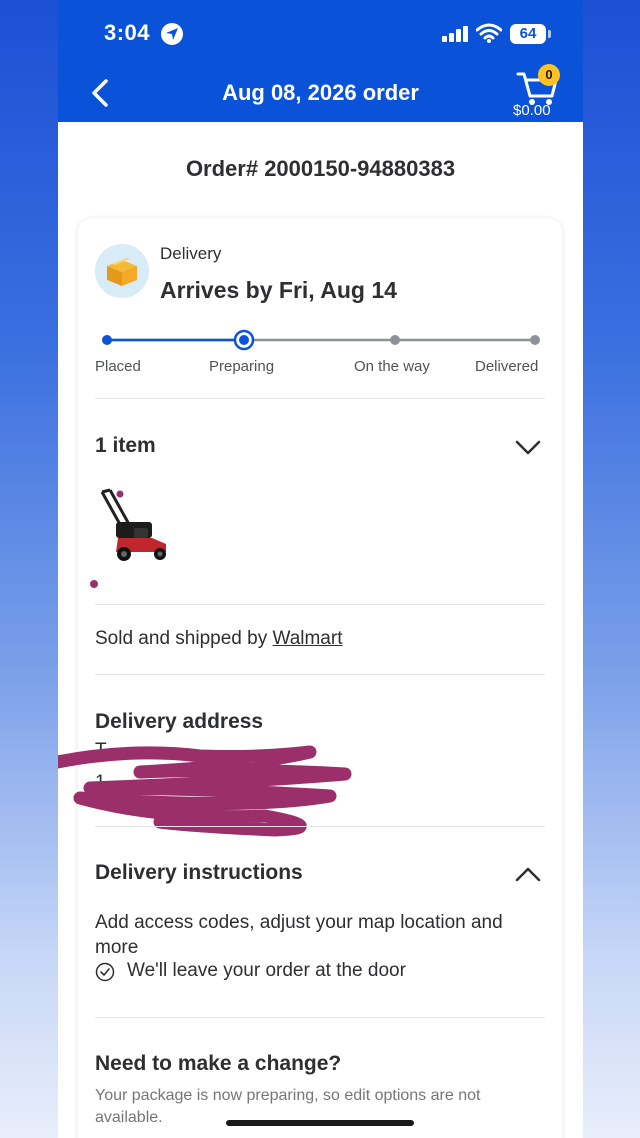 Image resolution: width=640 pixels, height=1138 pixels. I want to click on chevron-up-icon, so click(528, 874).